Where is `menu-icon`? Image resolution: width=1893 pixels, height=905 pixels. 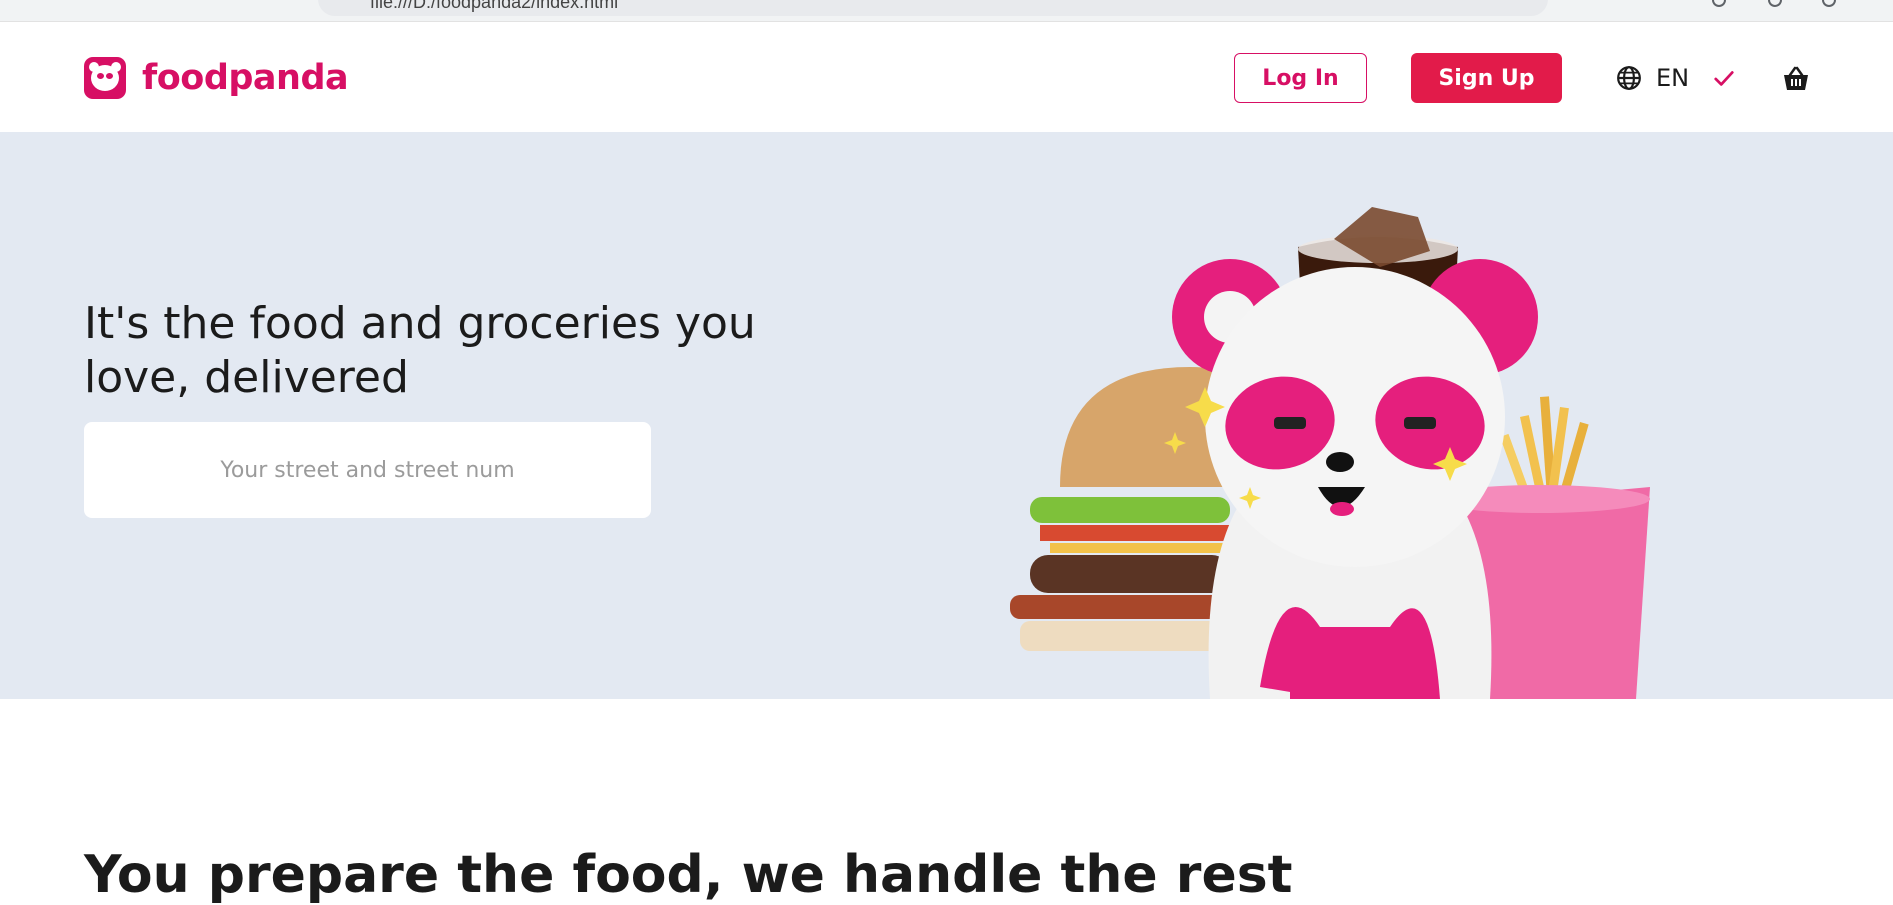
menu-icon is located at coordinates (1829, 3).